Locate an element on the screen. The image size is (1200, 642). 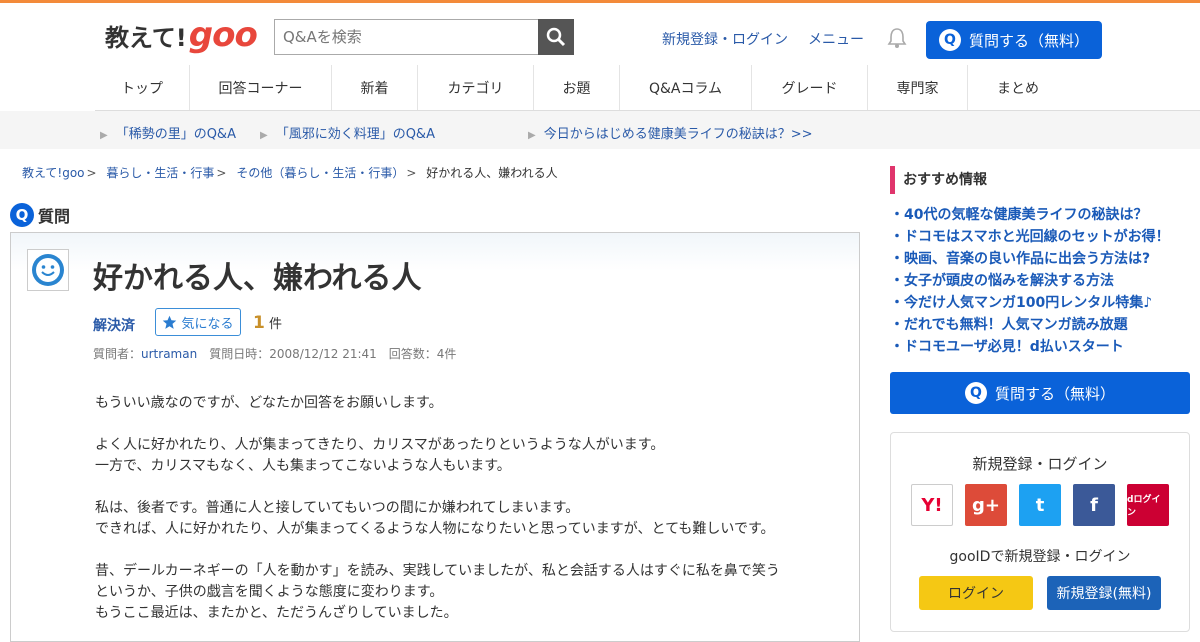
bell-icon is located at coordinates (897, 40).